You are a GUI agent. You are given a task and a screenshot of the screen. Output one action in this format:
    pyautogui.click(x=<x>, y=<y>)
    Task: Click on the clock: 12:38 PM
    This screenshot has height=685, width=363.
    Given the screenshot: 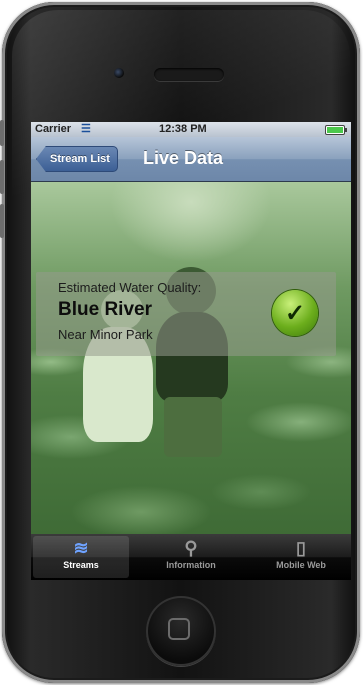 What is the action you would take?
    pyautogui.click(x=183, y=129)
    